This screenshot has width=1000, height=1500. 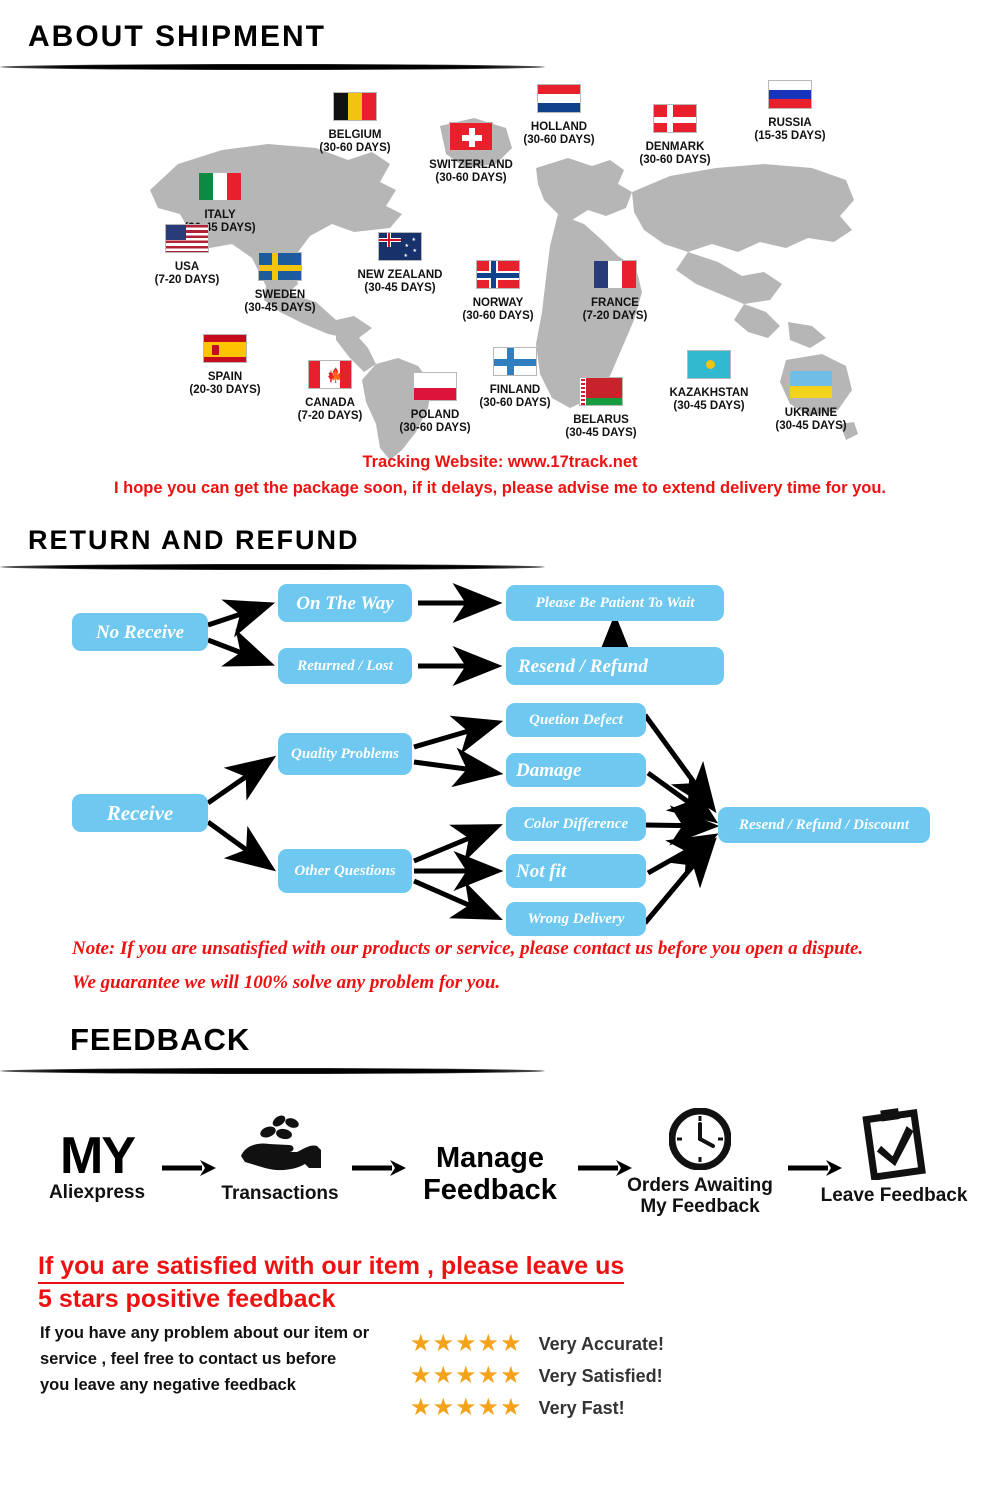 What do you see at coordinates (709, 381) in the screenshot?
I see `map-flag-kazakhstan: KAZAKHSTAN (30-45 DAYS)` at bounding box center [709, 381].